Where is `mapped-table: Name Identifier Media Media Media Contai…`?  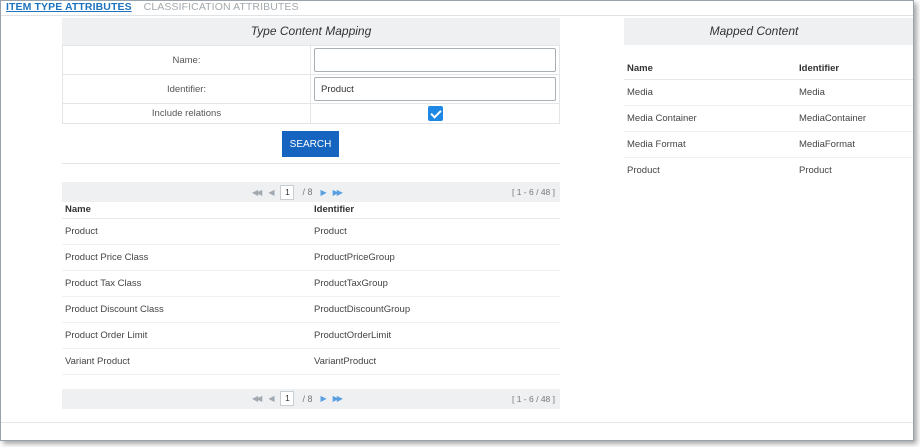 mapped-table: Name Identifier Media Media Media Contai… is located at coordinates (768, 121).